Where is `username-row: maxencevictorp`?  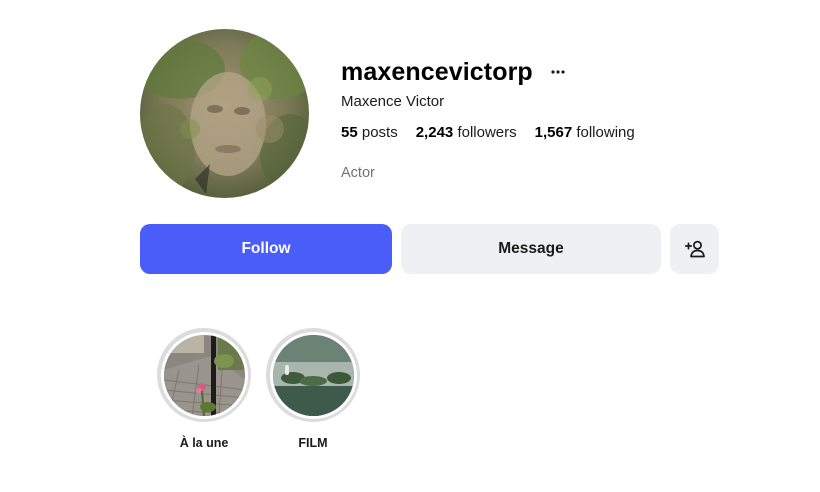
username-row: maxencevictorp is located at coordinates (551, 72).